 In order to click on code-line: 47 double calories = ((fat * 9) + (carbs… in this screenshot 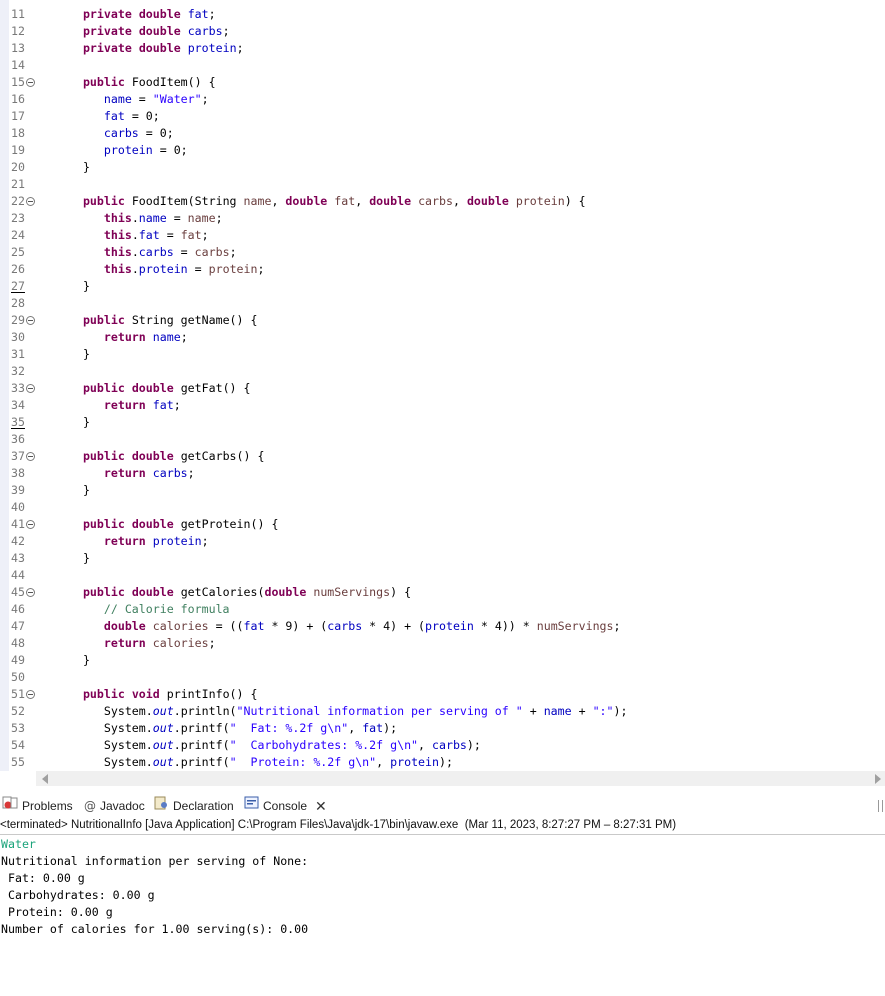, I will do `click(442, 626)`.